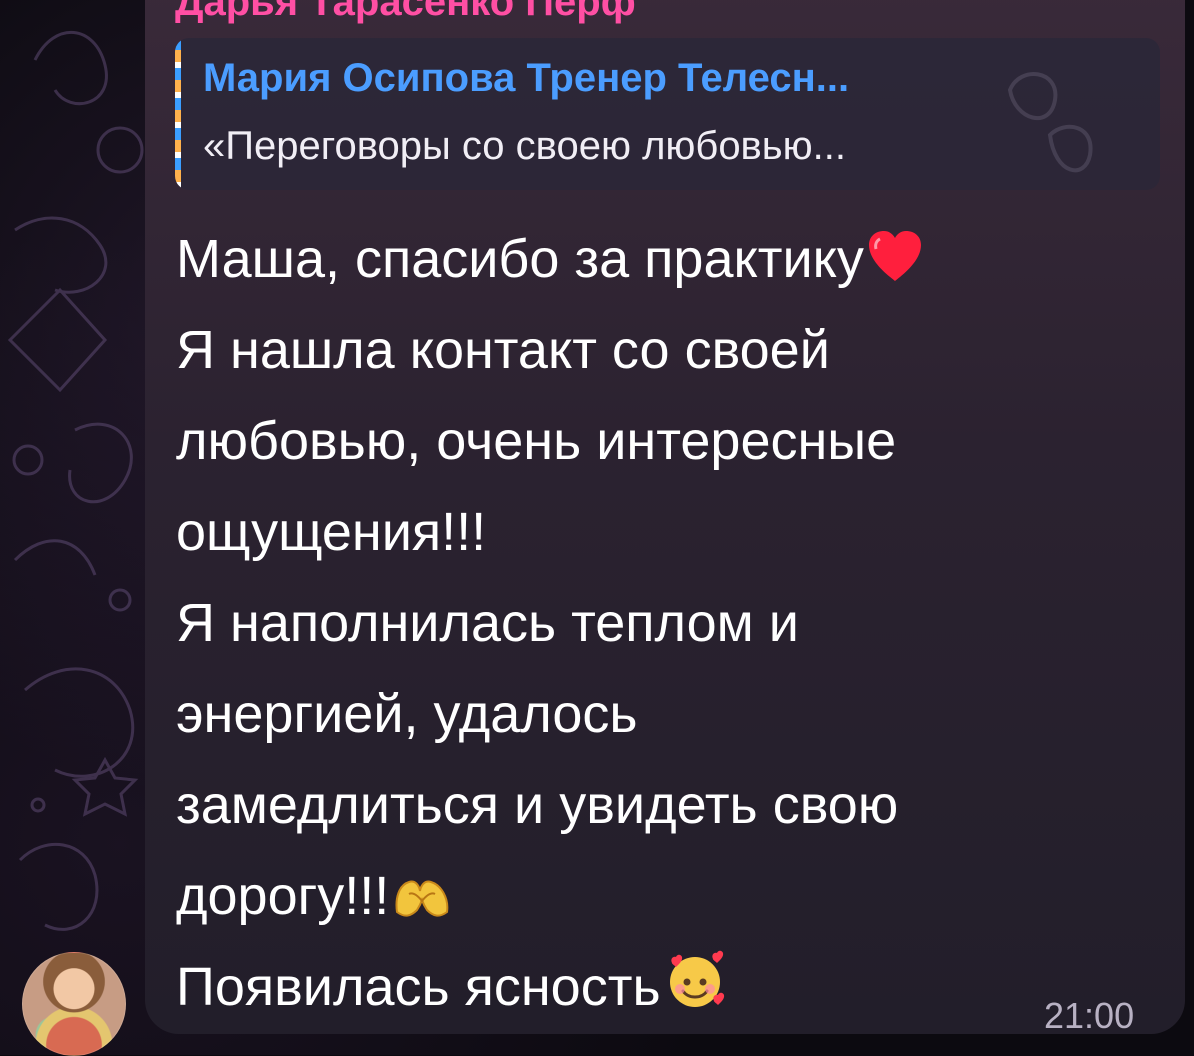  What do you see at coordinates (503, 350) in the screenshot?
I see `message-line-2: Я нашла контакт со своей` at bounding box center [503, 350].